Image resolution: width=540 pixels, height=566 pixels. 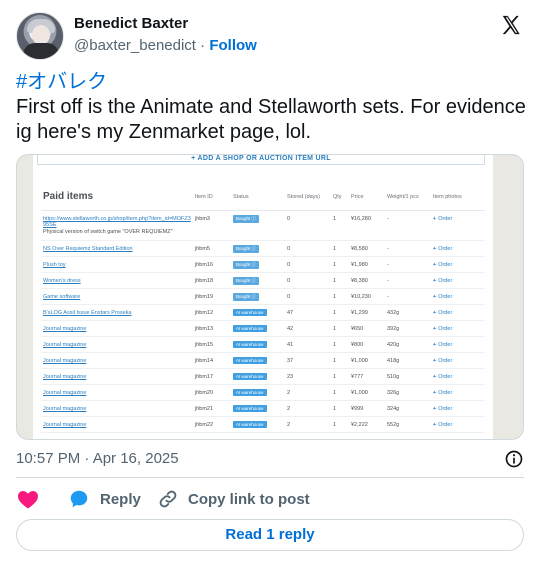 I want to click on item-link: Women's dress, so click(x=117, y=281).